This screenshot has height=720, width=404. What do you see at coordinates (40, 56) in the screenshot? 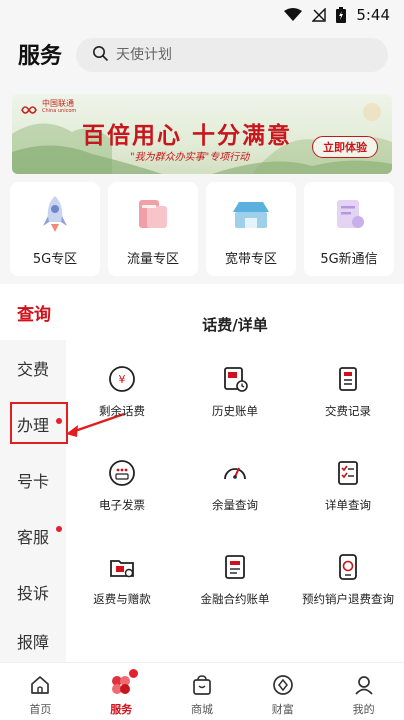
I see `page-title: 服务` at bounding box center [40, 56].